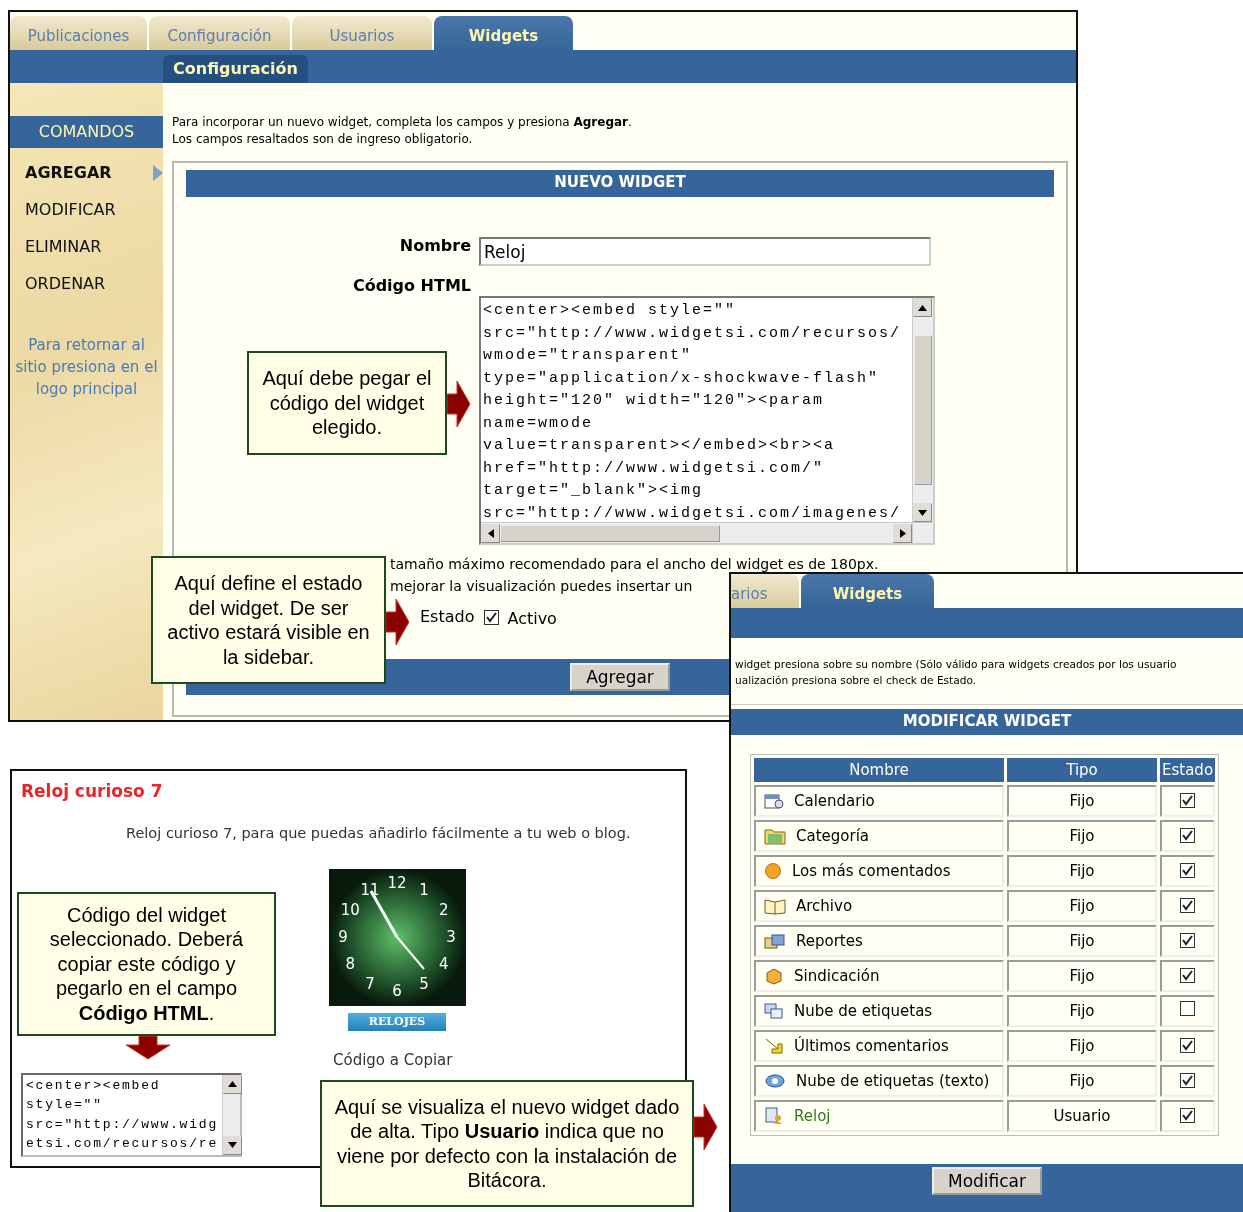 This screenshot has width=1243, height=1212. I want to click on column-header: Nombre, so click(879, 770).